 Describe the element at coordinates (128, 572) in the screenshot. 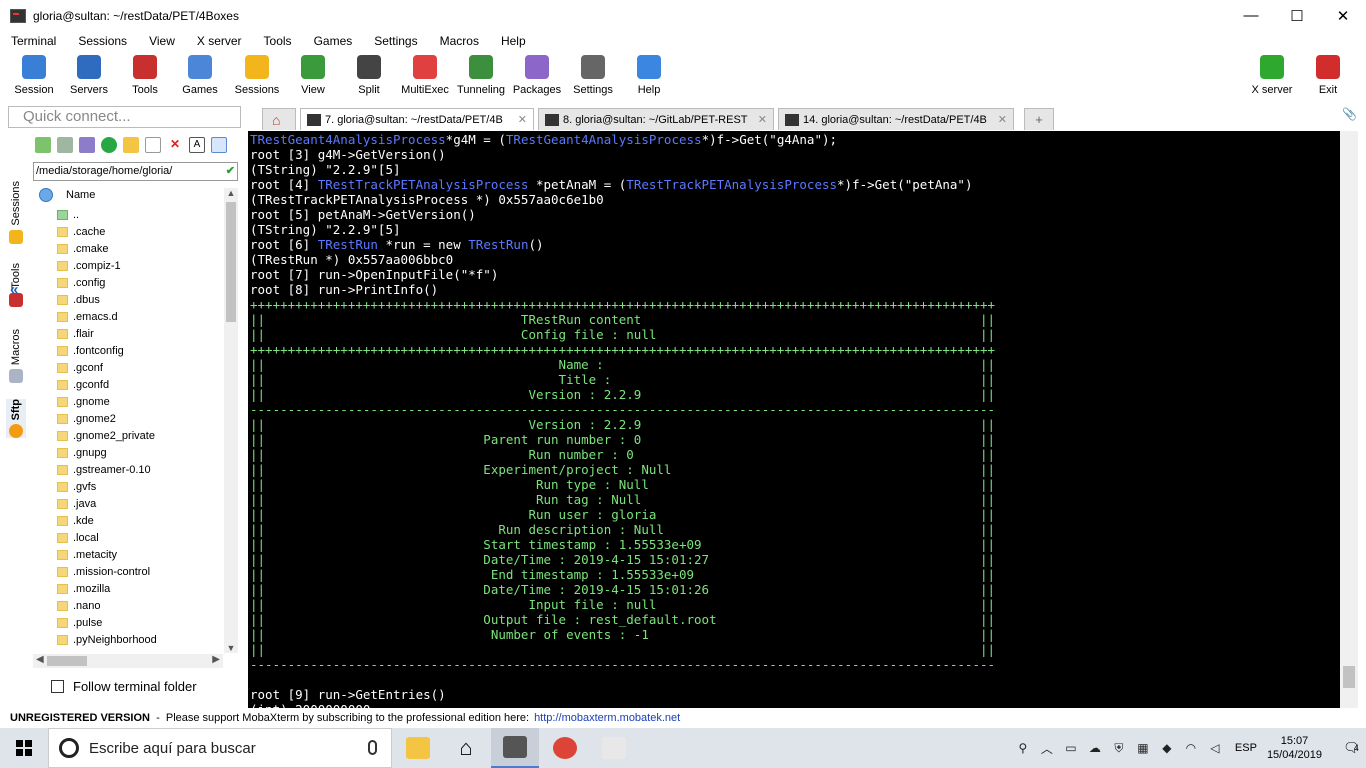

I see `file-list-item: .mission-control` at that location.